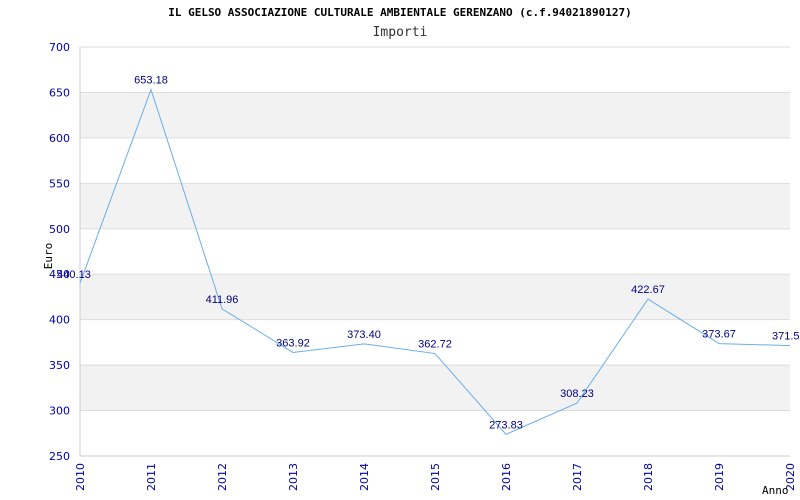  What do you see at coordinates (48, 256) in the screenshot?
I see `y-axis-label: Euro` at bounding box center [48, 256].